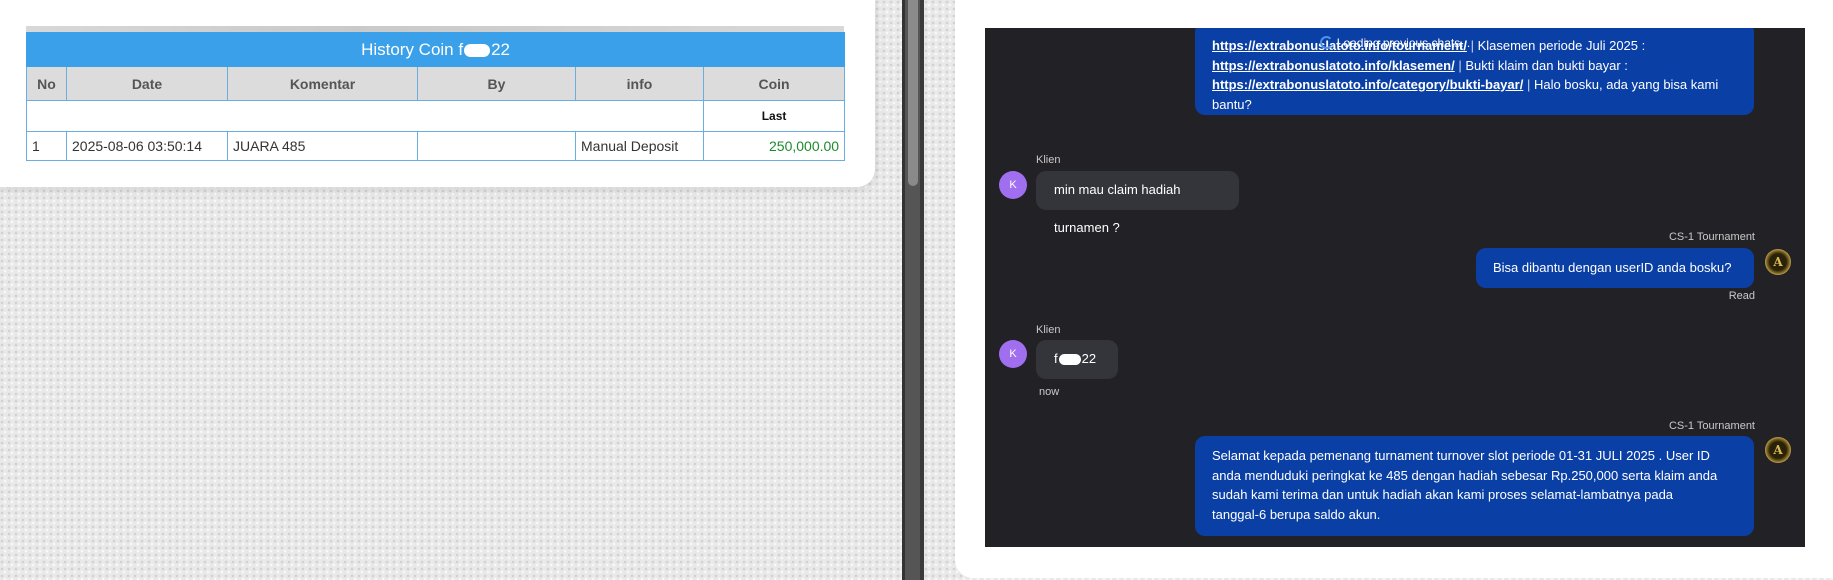 The image size is (1833, 580). What do you see at coordinates (1741, 296) in the screenshot?
I see `read-receipt: Read` at bounding box center [1741, 296].